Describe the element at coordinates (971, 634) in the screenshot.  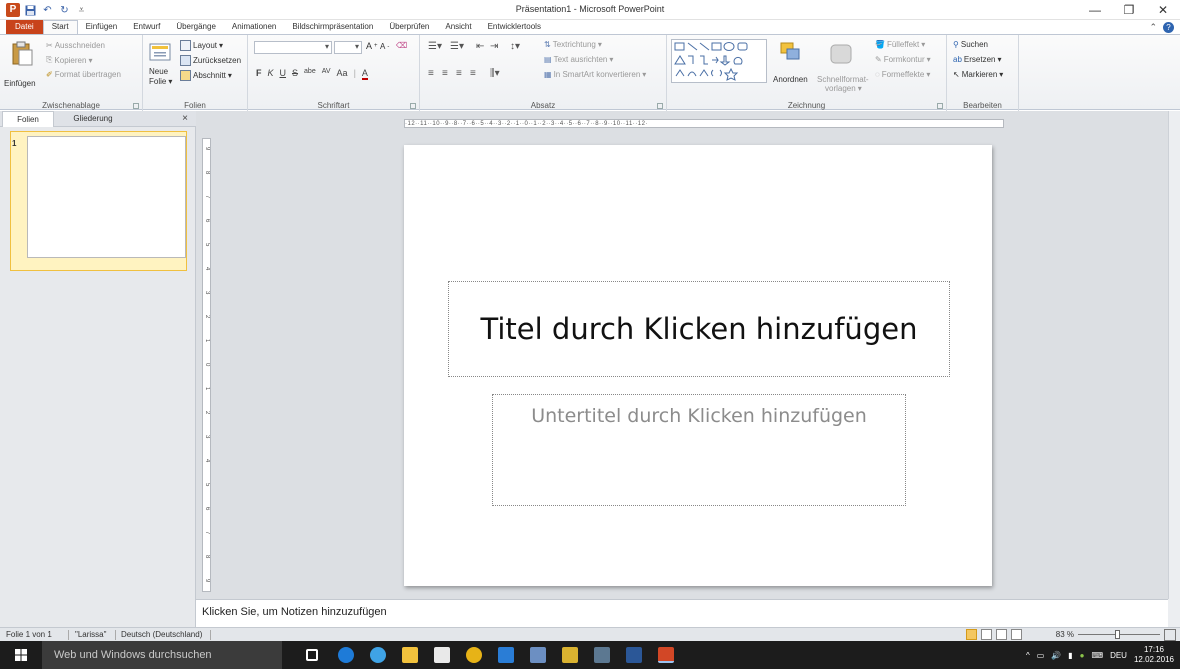
I see `normal-view-icon` at that location.